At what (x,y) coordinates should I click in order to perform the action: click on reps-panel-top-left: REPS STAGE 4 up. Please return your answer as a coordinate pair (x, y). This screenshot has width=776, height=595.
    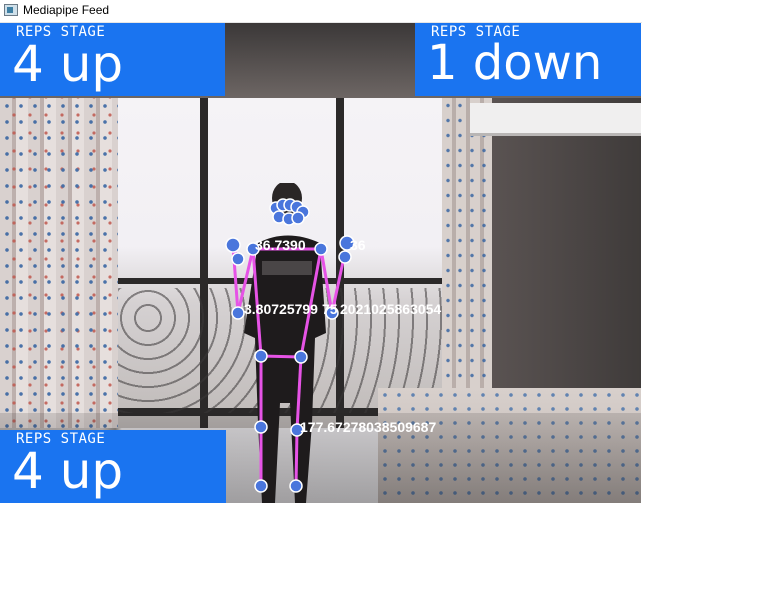
    Looking at the image, I should click on (112, 59).